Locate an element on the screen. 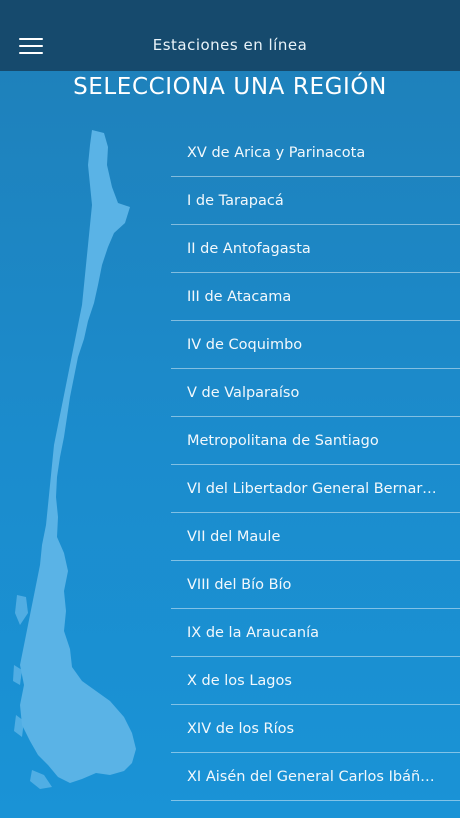 The width and height of the screenshot is (460, 818). app-title: Estaciones en línea is located at coordinates (230, 45).